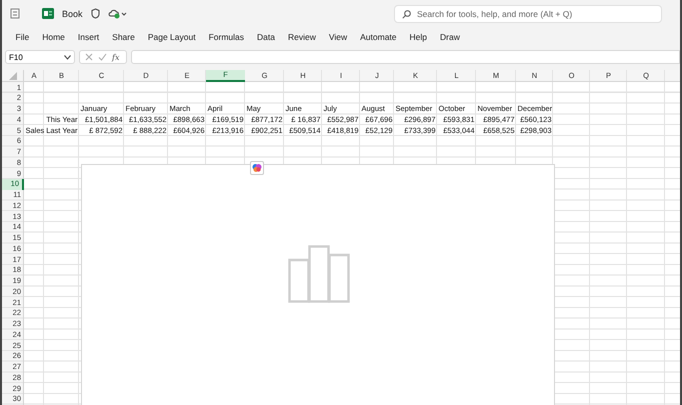  Describe the element at coordinates (301, 37) in the screenshot. I see `ribbon-tab: Review` at that location.